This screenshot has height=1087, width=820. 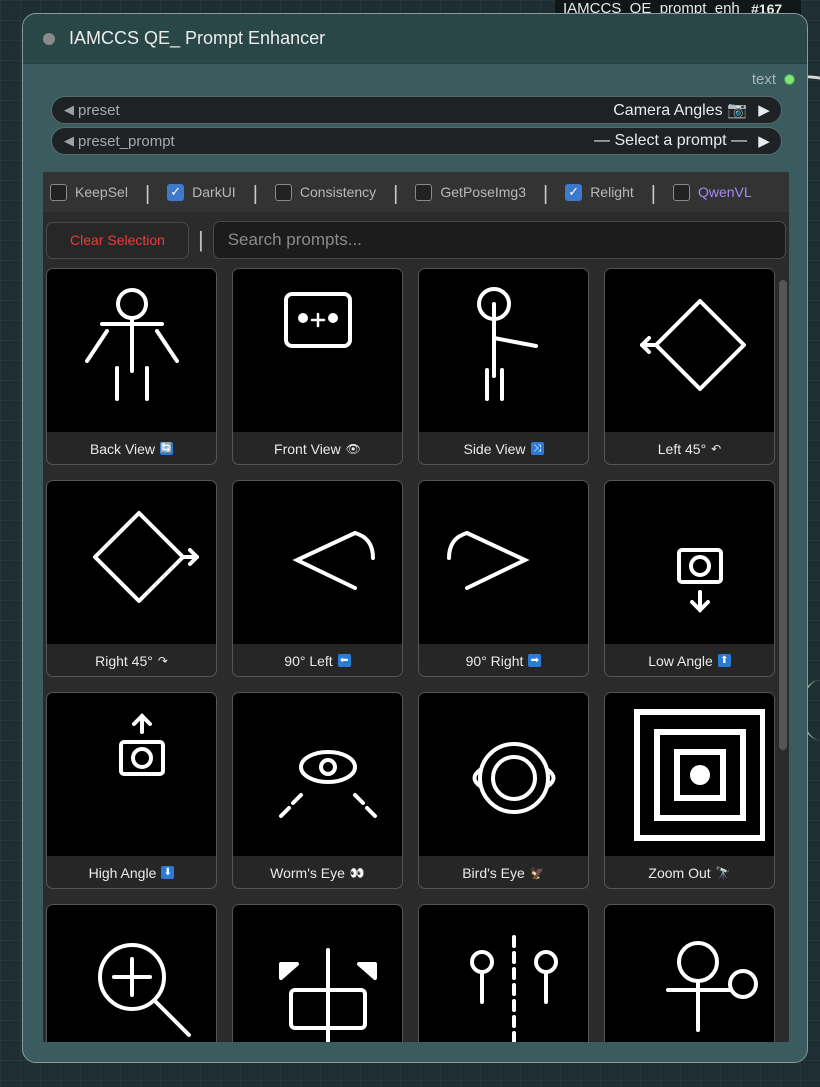 I want to click on preset-combo-widget: ◀ preset Camera Angles 📷 ▶, so click(x=416, y=110).